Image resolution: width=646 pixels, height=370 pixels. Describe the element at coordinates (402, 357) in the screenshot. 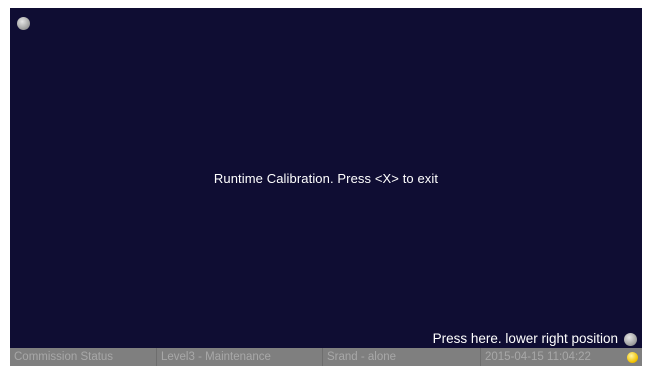

I see `operation-mode: Srand - alone` at that location.